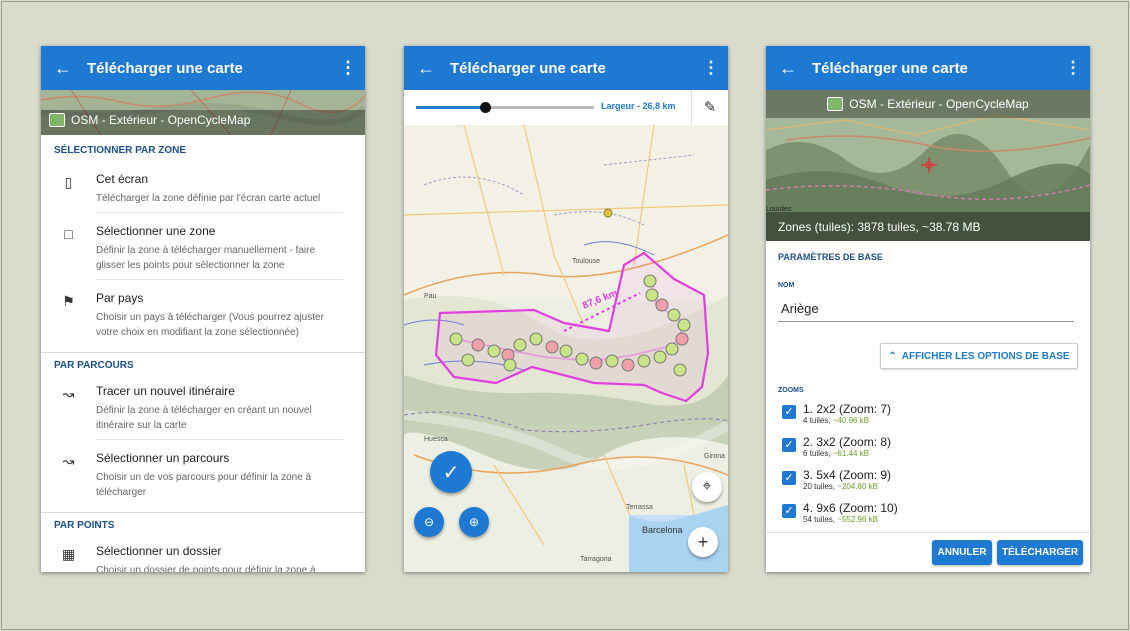  I want to click on zoom-title: 3. 5x4 (Zoom: 9), so click(847, 475).